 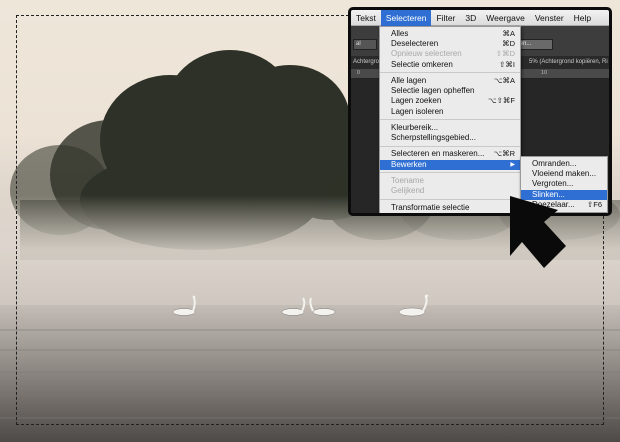 I want to click on menu-3d: 3D, so click(x=470, y=18).